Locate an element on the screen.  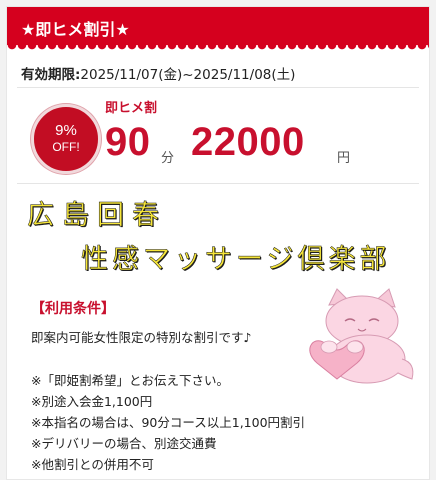
shop-name-line2: 性感マッサージ倶楽部 is located at coordinates (236, 260).